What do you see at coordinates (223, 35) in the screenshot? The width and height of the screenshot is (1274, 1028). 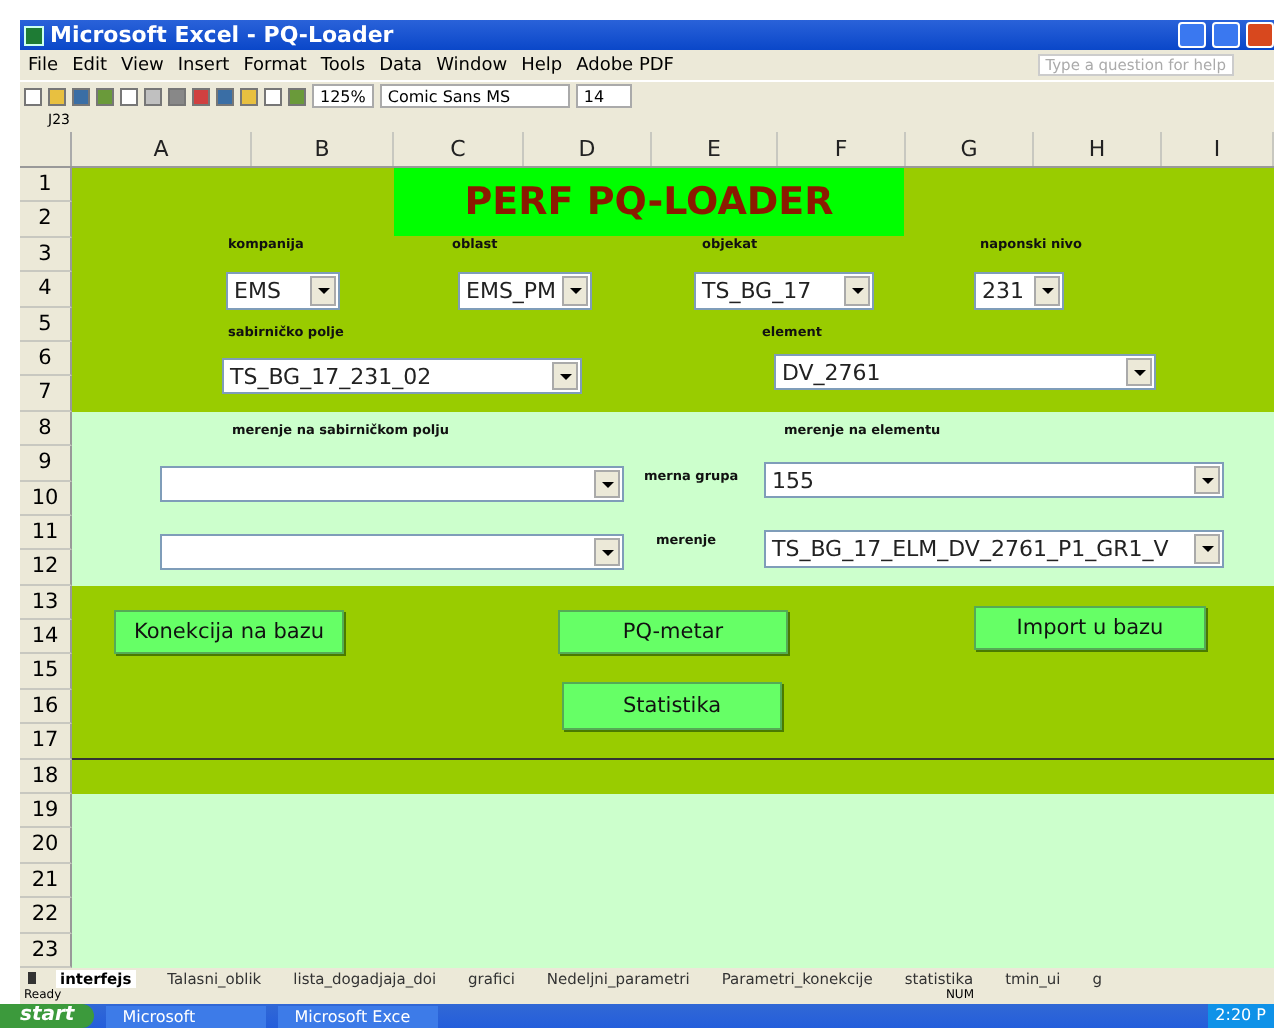 I see `window-title: Microsoft Excel - PQ-Loader` at bounding box center [223, 35].